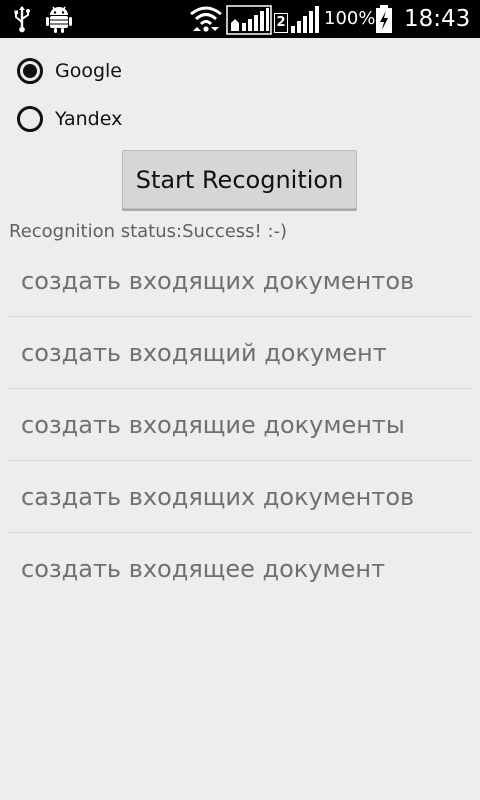 This screenshot has width=480, height=800. Describe the element at coordinates (240, 569) in the screenshot. I see `list-item: создать входящее документ` at that location.